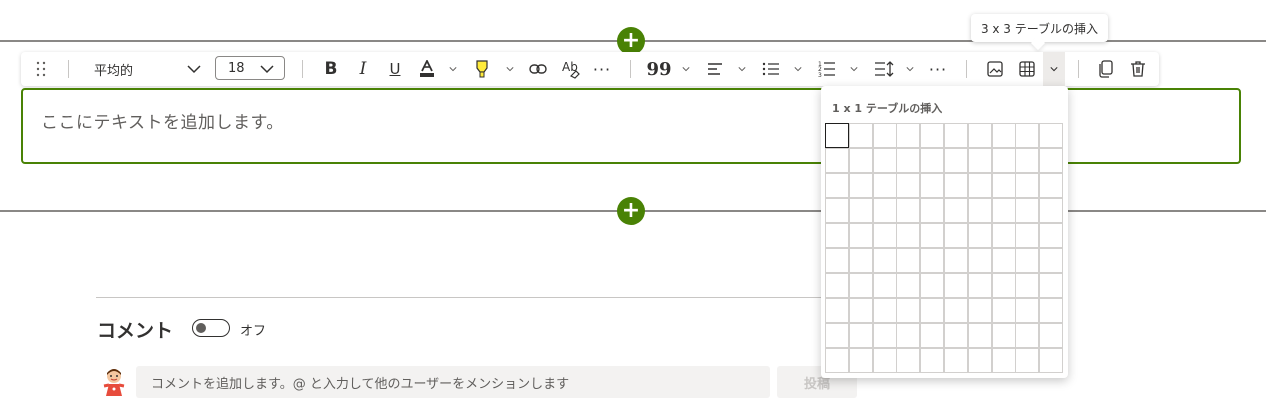 The height and width of the screenshot is (416, 1266). I want to click on copy-icon, so click(1106, 69).